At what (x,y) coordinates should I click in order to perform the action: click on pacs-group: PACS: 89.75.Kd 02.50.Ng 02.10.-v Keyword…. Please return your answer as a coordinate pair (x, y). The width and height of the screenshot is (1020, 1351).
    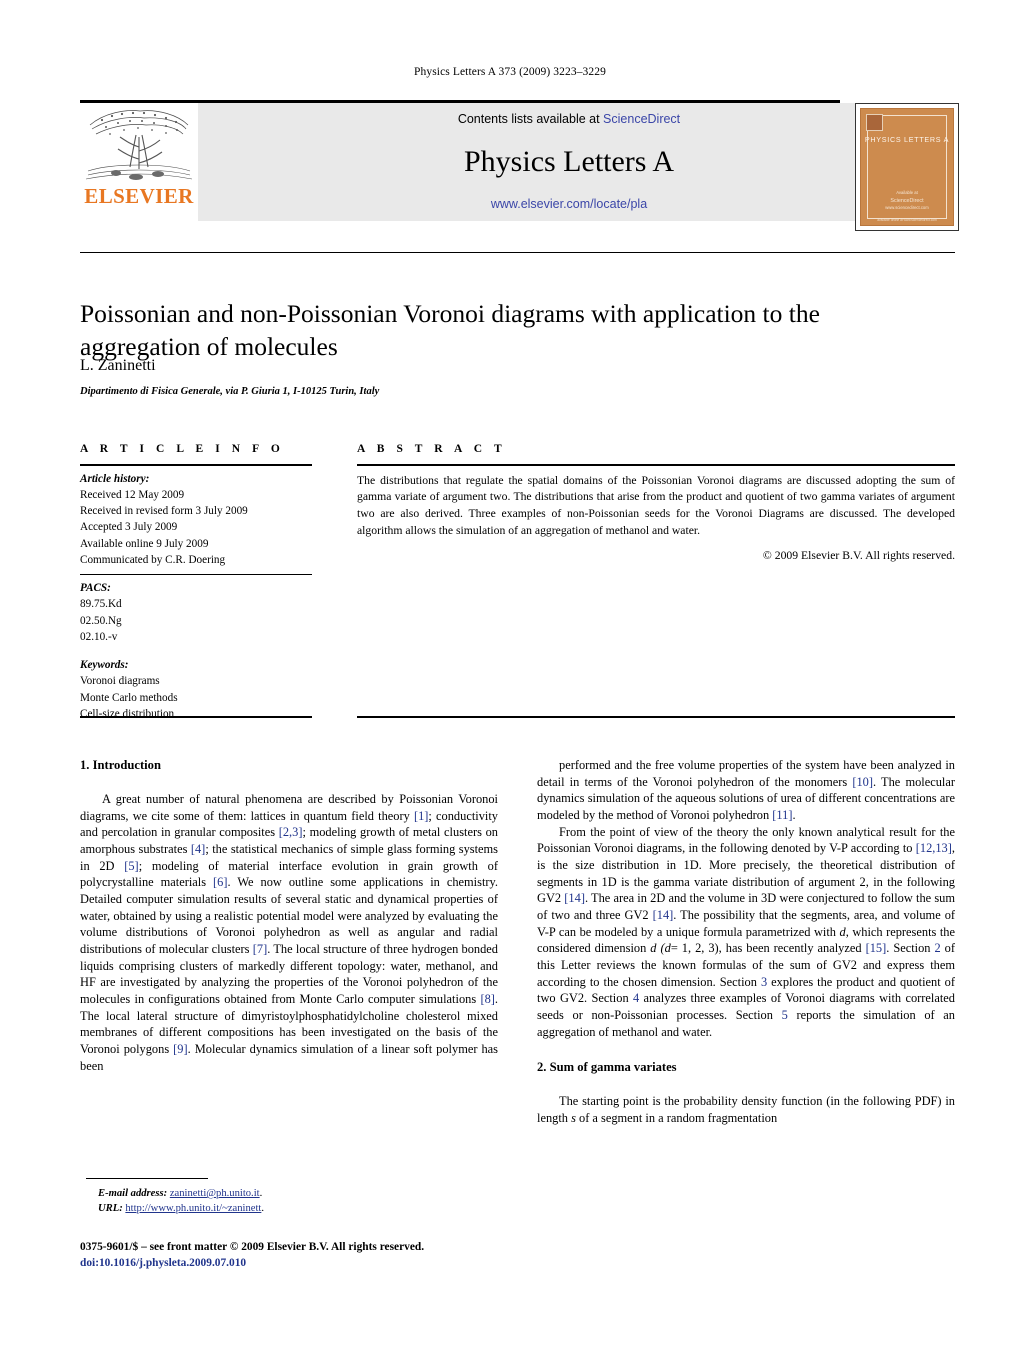
    Looking at the image, I should click on (196, 651).